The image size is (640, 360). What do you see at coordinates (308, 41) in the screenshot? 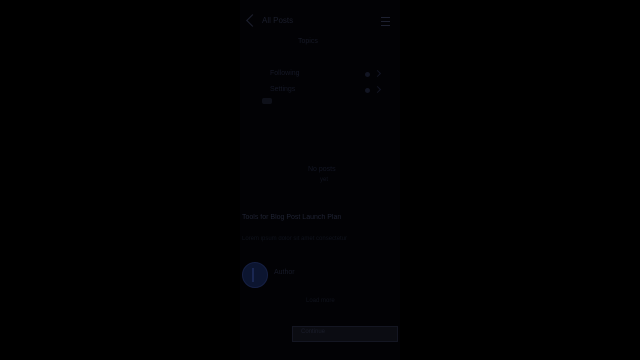
I see `section-caption: Topics` at bounding box center [308, 41].